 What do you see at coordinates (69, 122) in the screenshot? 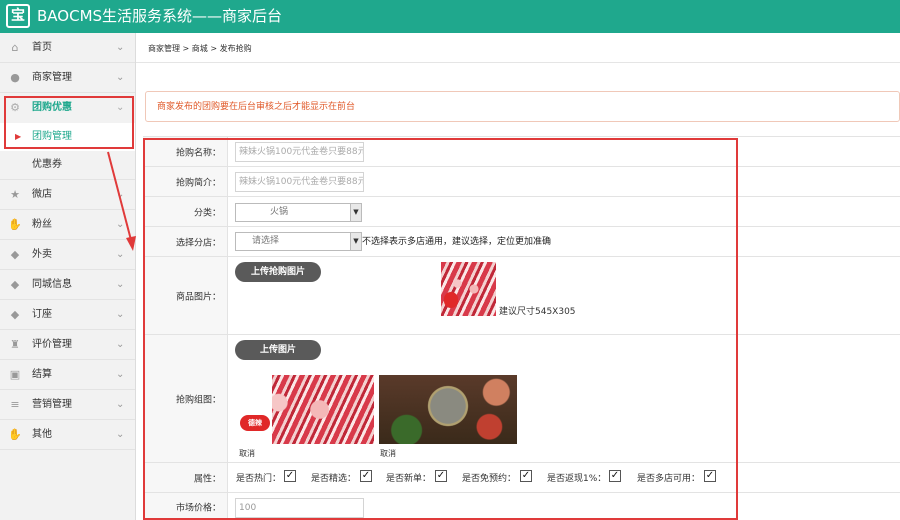
I see `annotation-highlight-box` at bounding box center [69, 122].